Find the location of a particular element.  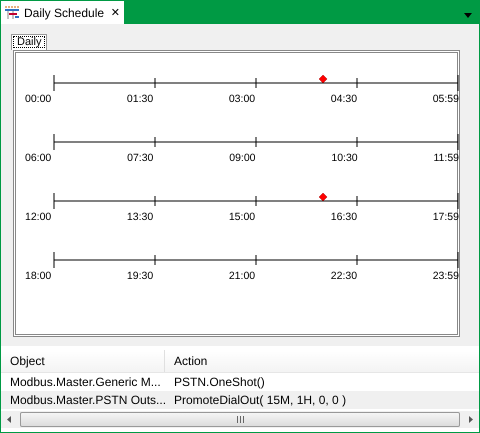

time-label: 06:00 is located at coordinates (38, 158).